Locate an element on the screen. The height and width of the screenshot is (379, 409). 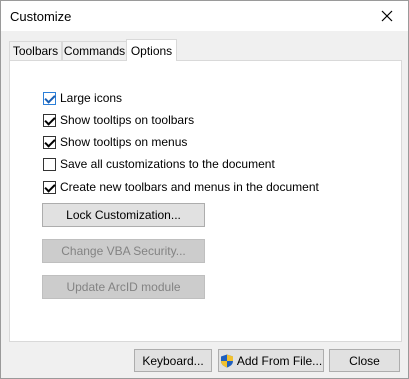
close-button: Close is located at coordinates (364, 360).